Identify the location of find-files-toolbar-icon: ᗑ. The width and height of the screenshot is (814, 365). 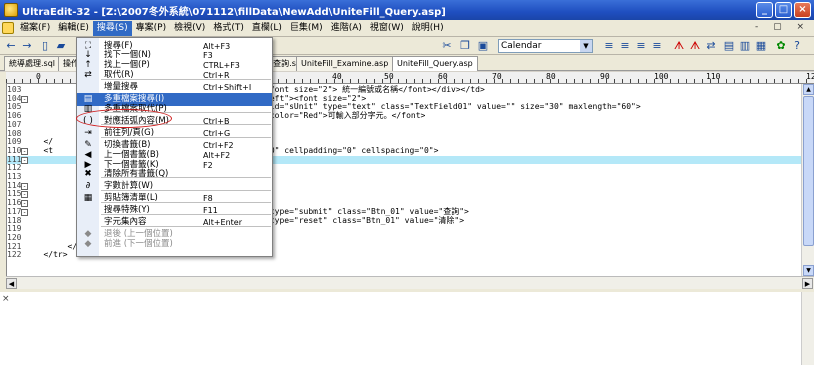
(695, 46).